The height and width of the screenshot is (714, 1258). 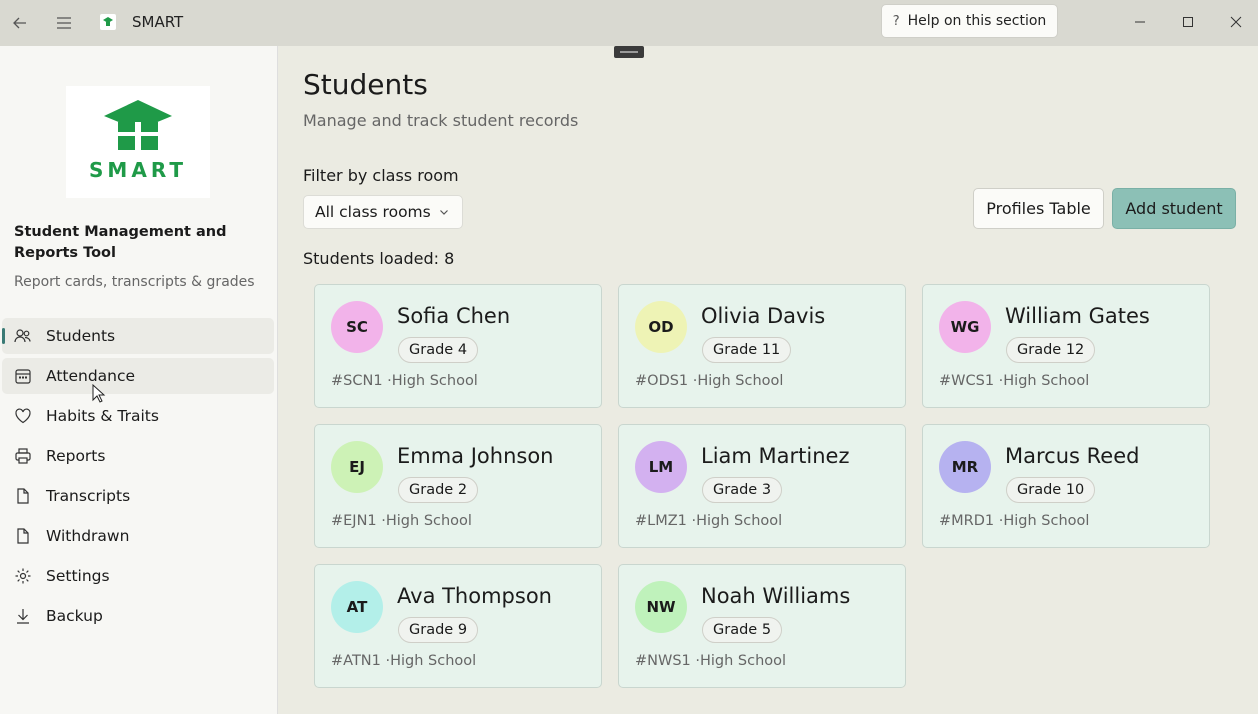 What do you see at coordinates (158, 22) in the screenshot?
I see `app-title: SMART` at bounding box center [158, 22].